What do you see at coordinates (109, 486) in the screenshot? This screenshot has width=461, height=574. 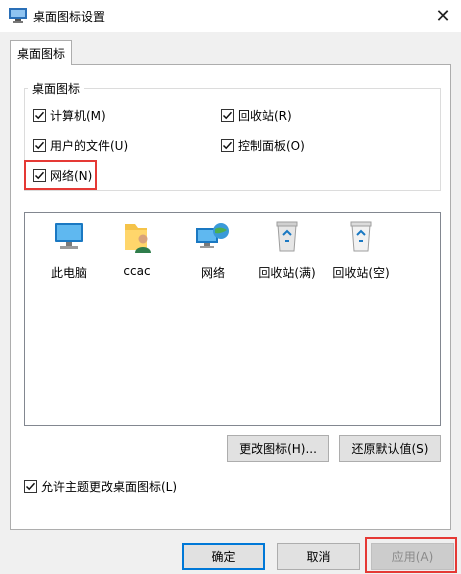 I see `checkbox-label: 允许主题更改桌面图标(L)` at bounding box center [109, 486].